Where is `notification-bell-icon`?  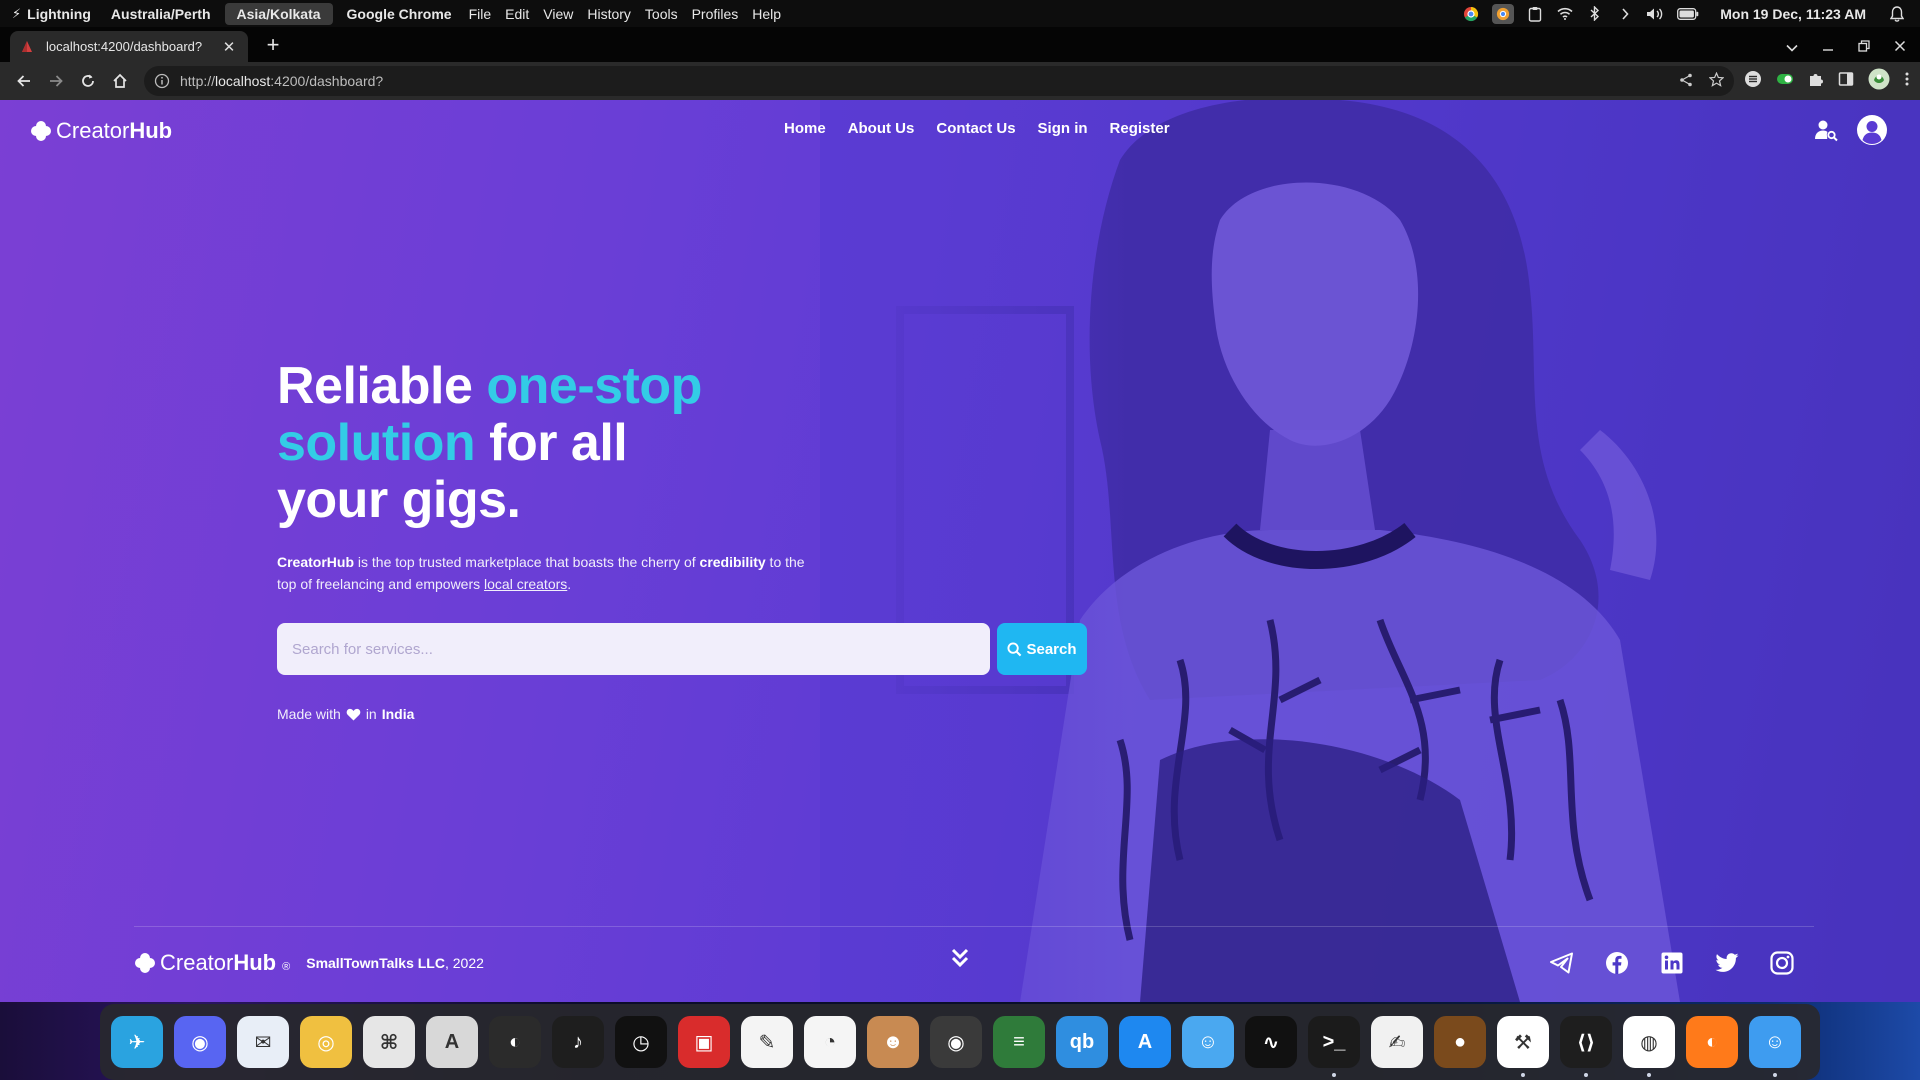 notification-bell-icon is located at coordinates (1897, 14).